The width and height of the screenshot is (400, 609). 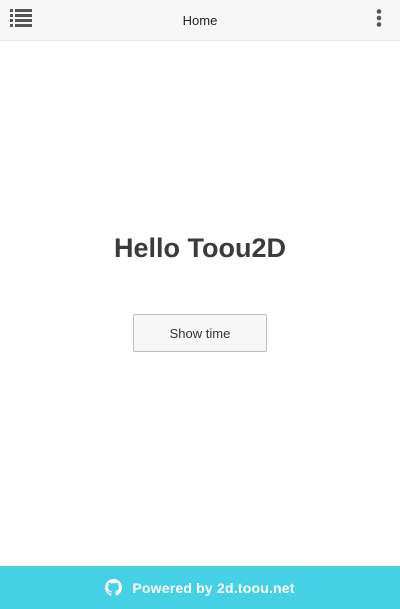 I want to click on footer-link-text: Powered by 2d.toou.net, so click(x=213, y=587).